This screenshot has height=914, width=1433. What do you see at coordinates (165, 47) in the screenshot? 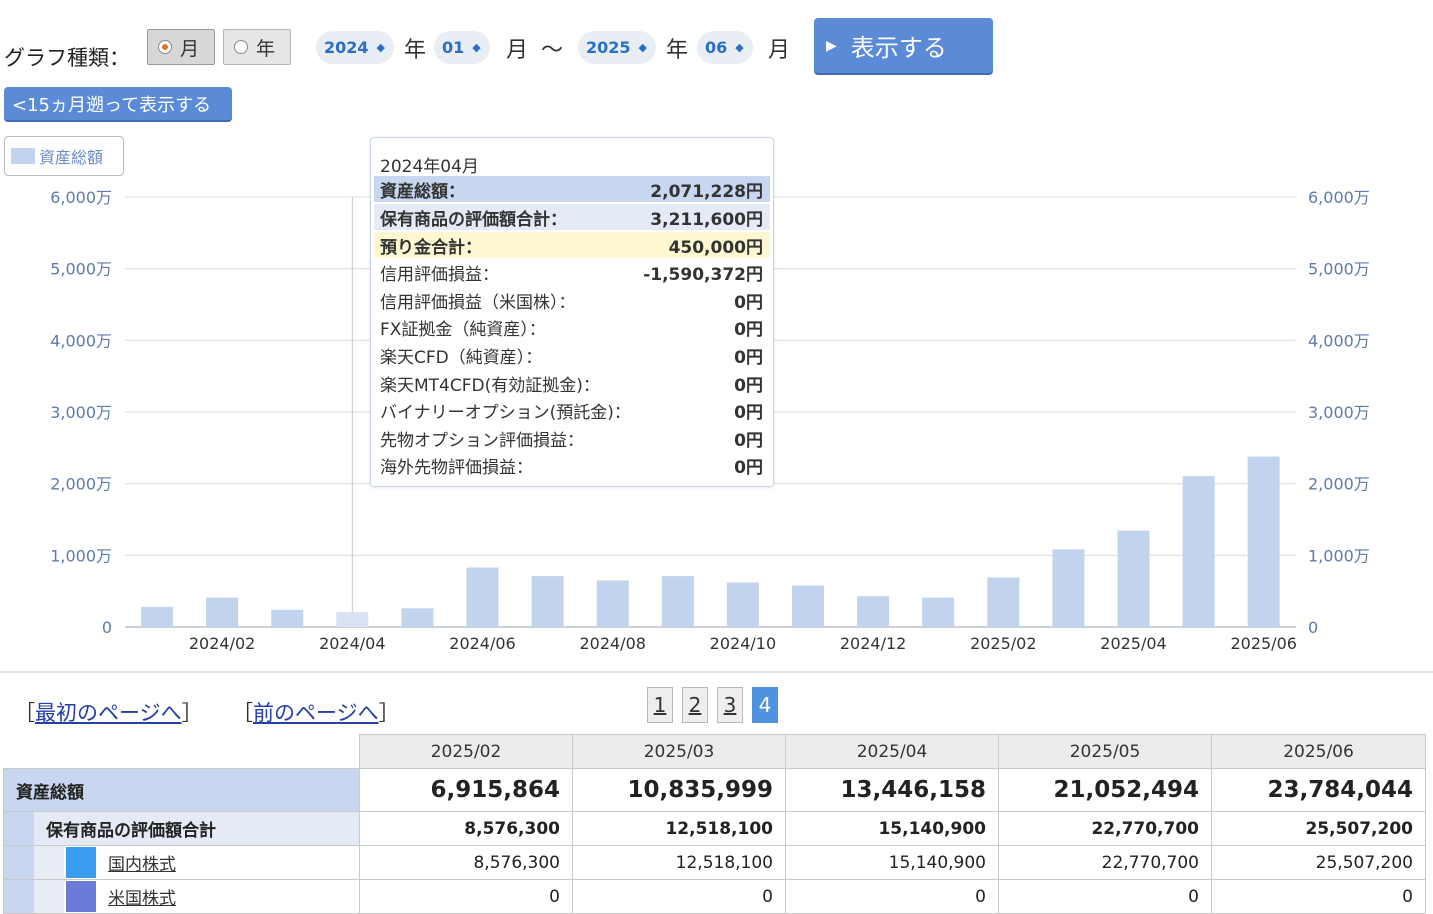
I see `radio-selected-icon` at bounding box center [165, 47].